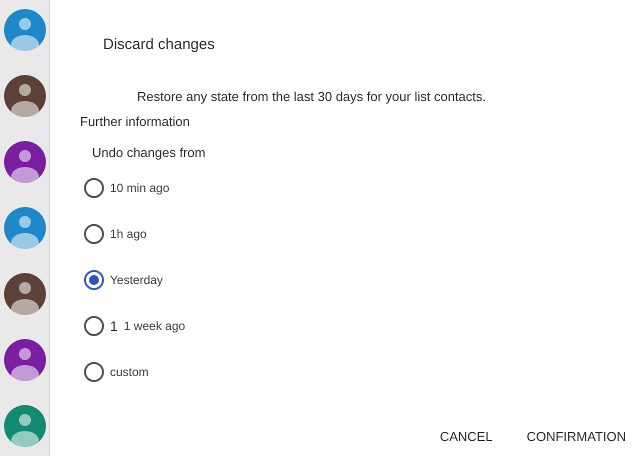 The image size is (634, 456). Describe the element at coordinates (136, 280) in the screenshot. I see `option-label: Yesterday` at that location.